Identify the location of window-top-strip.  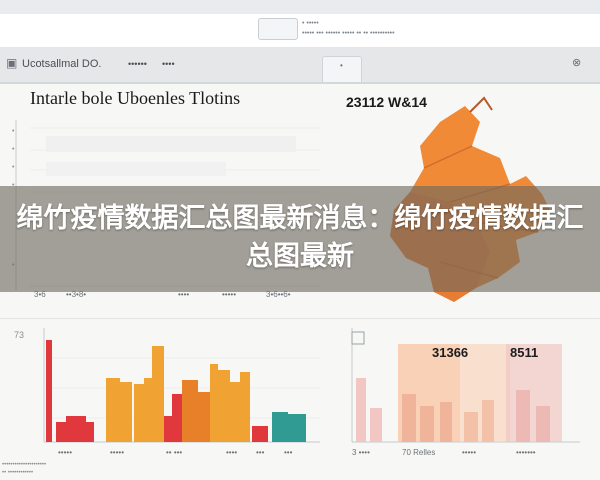
(300, 7).